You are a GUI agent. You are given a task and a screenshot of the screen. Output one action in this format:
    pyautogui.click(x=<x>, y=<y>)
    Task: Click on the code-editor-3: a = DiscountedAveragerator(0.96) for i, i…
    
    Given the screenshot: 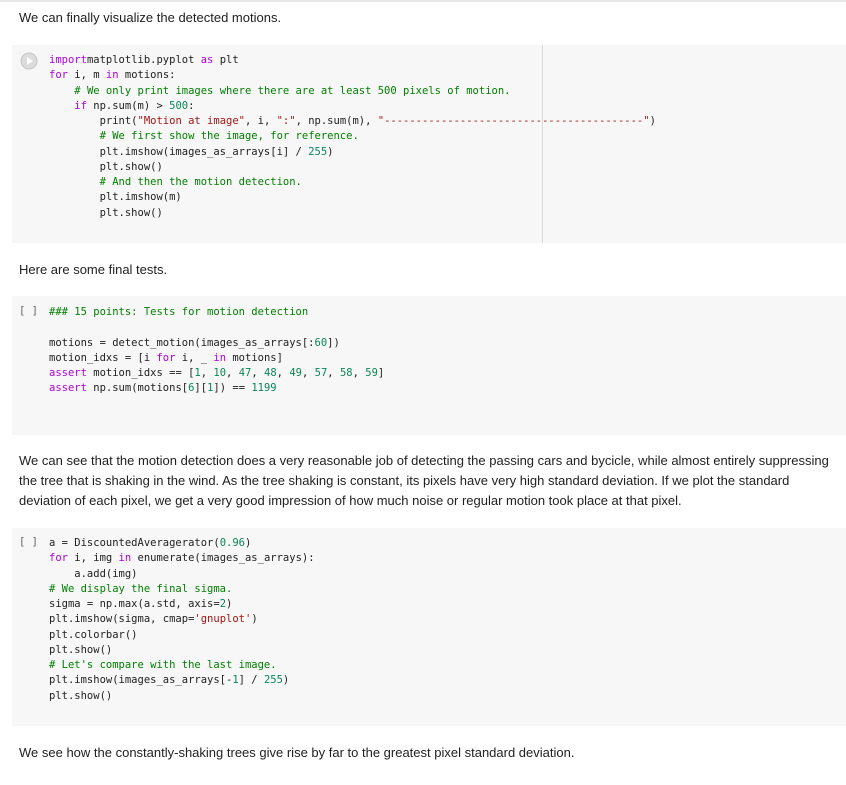 What is the action you would take?
    pyautogui.click(x=182, y=620)
    